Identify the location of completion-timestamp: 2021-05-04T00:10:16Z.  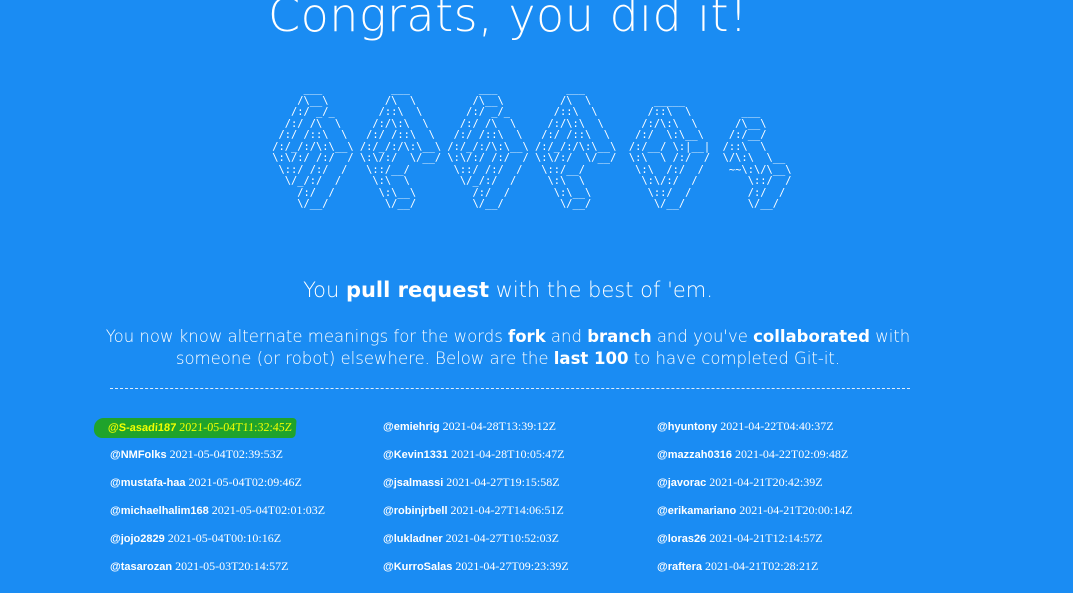
(224, 538).